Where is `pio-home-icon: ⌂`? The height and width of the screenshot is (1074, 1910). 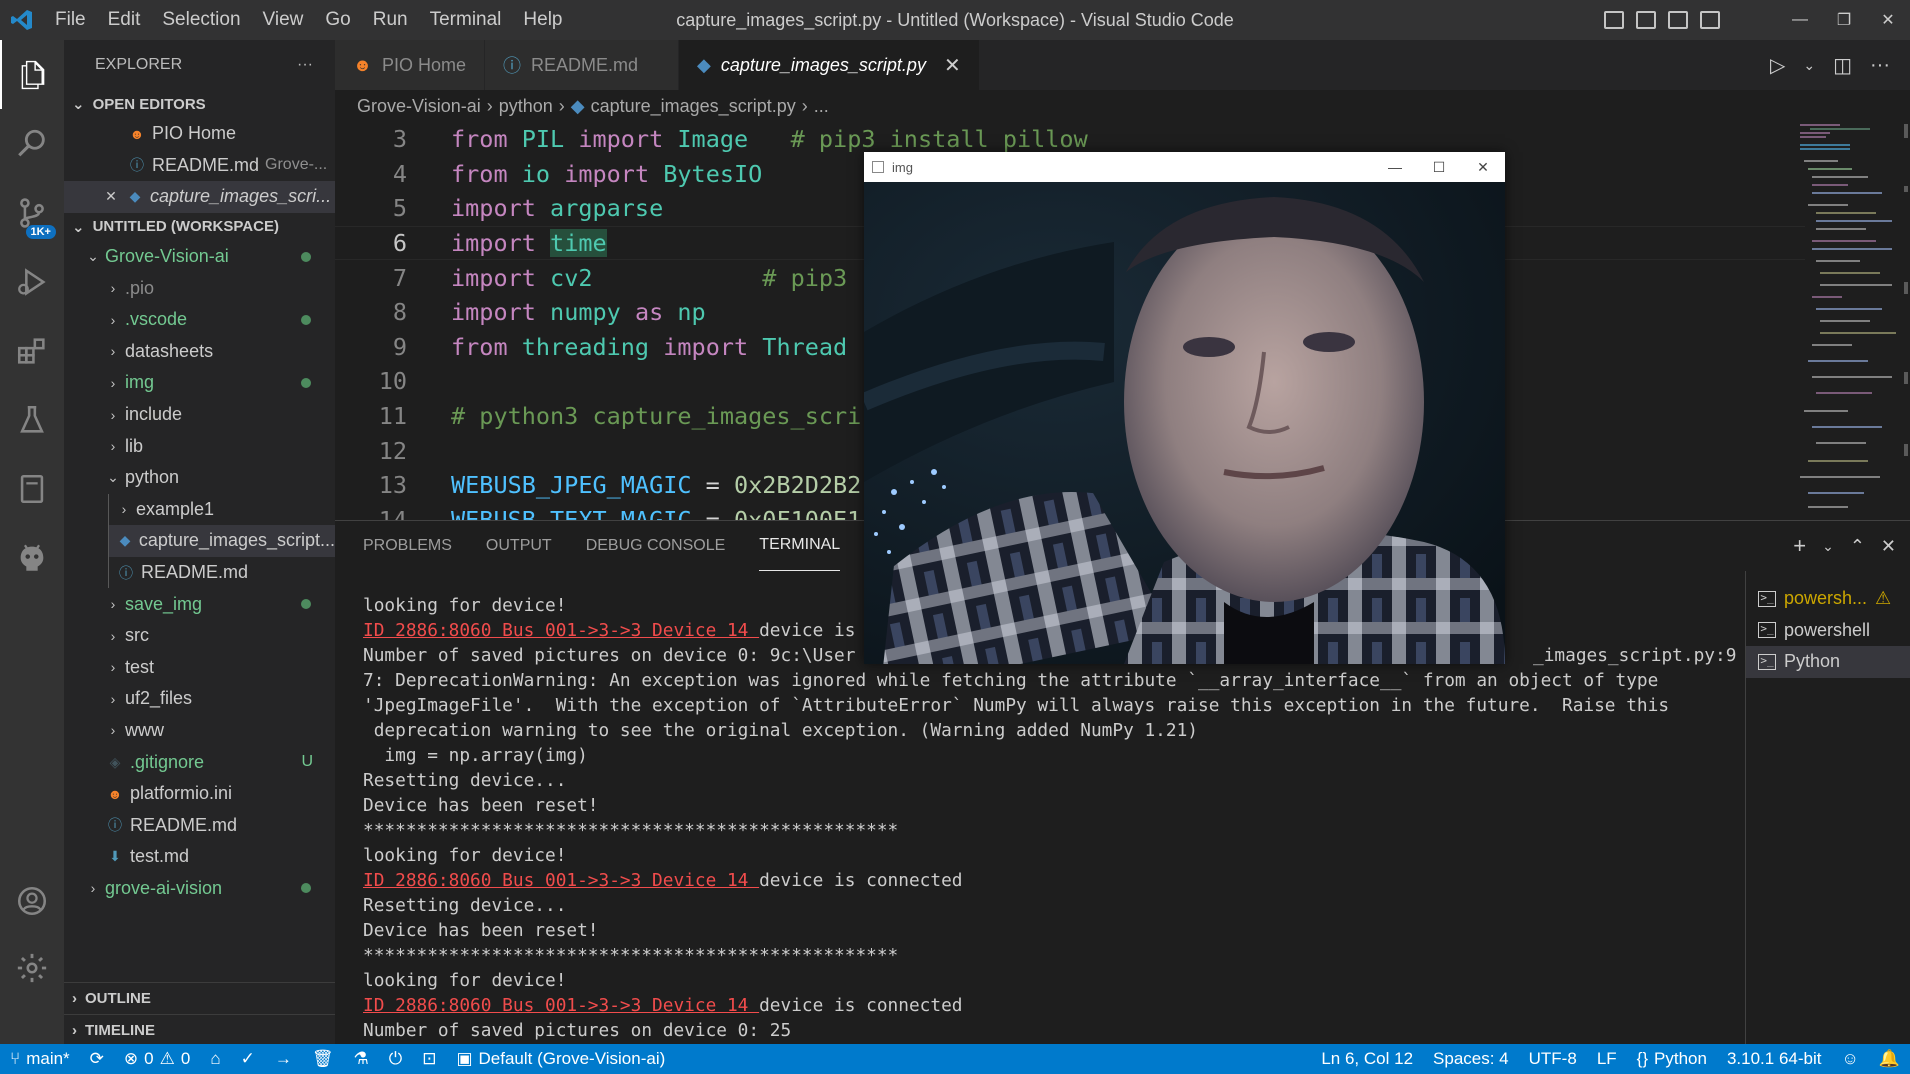
pio-home-icon: ⌂ is located at coordinates (215, 1059).